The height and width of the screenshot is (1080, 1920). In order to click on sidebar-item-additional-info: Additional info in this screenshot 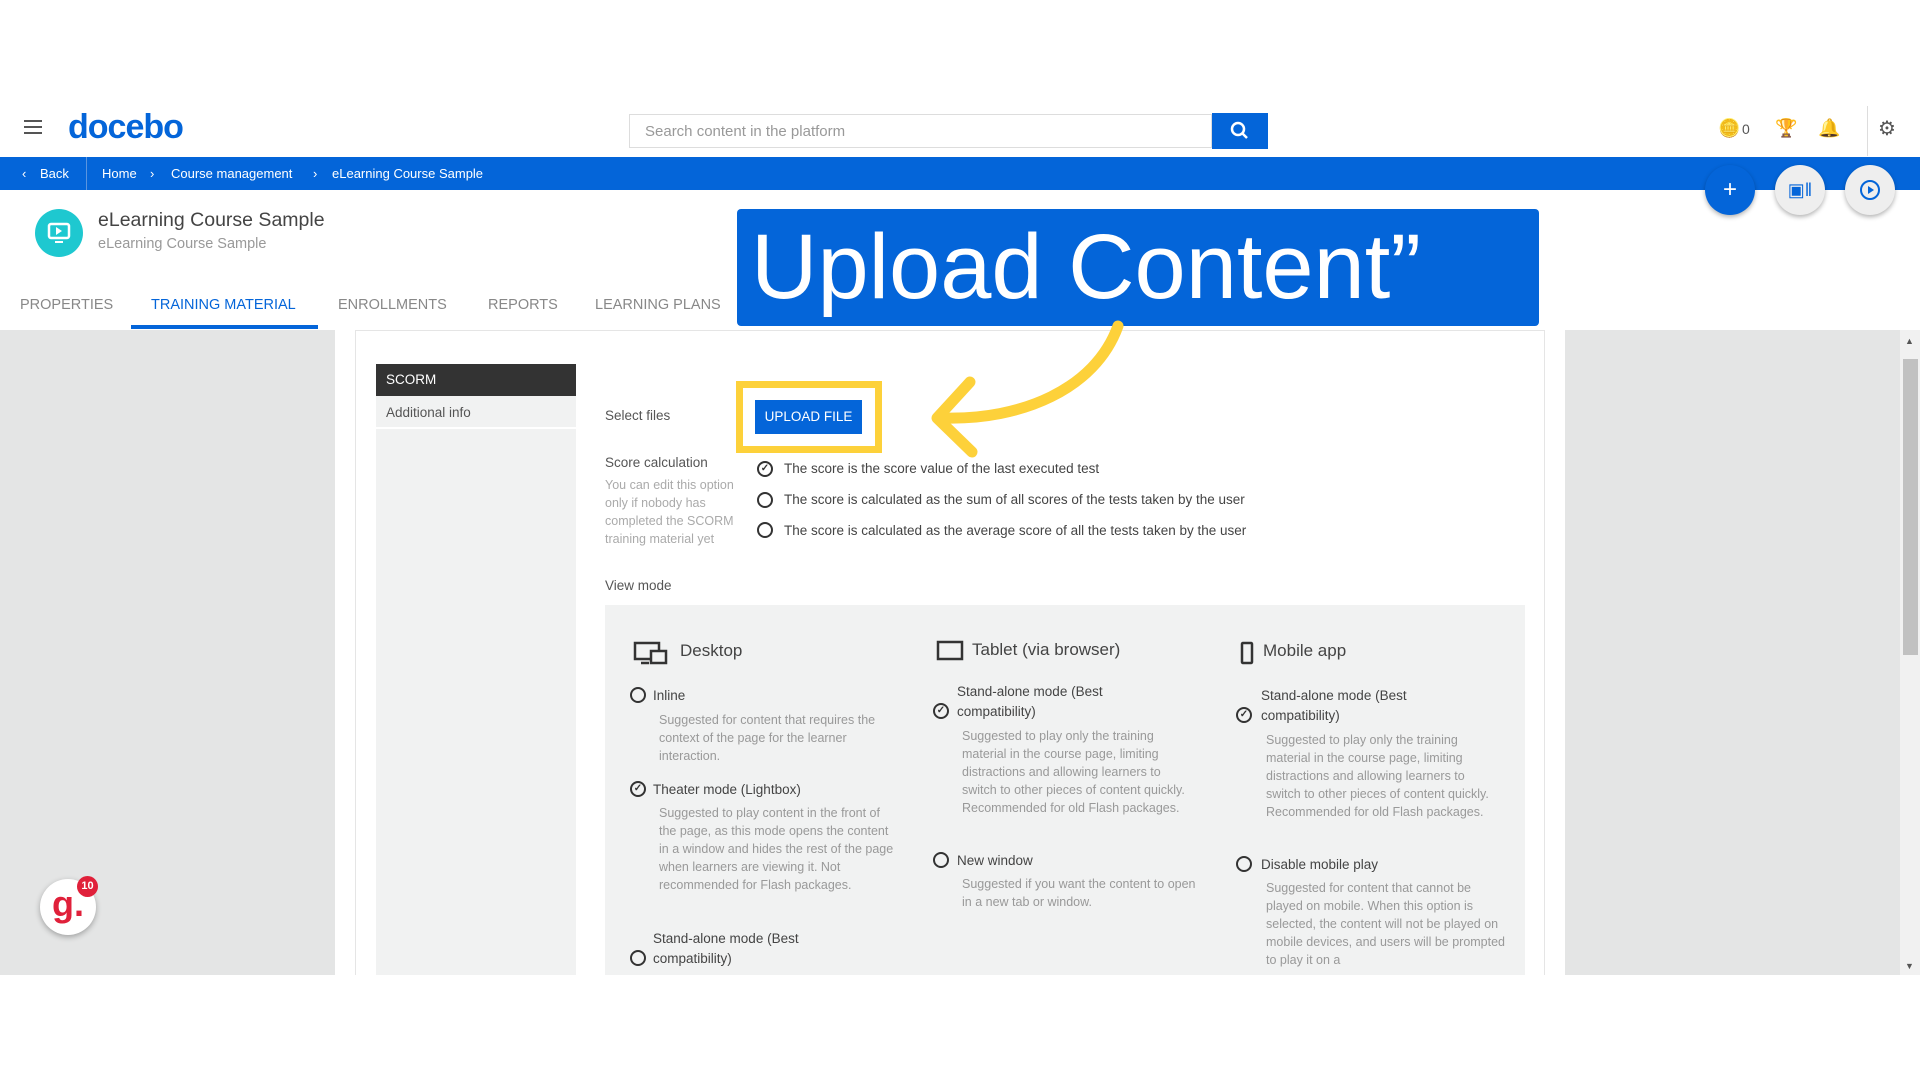, I will do `click(476, 412)`.